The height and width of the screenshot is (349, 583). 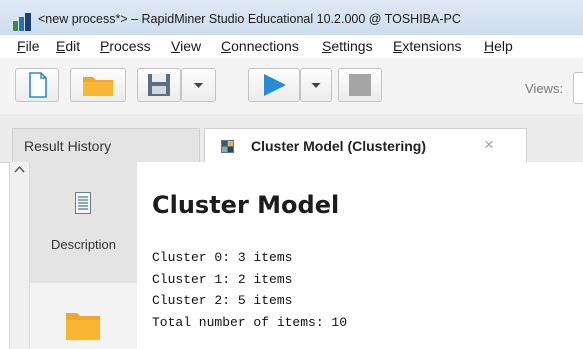 I want to click on menu-settings: Settings, so click(x=347, y=46).